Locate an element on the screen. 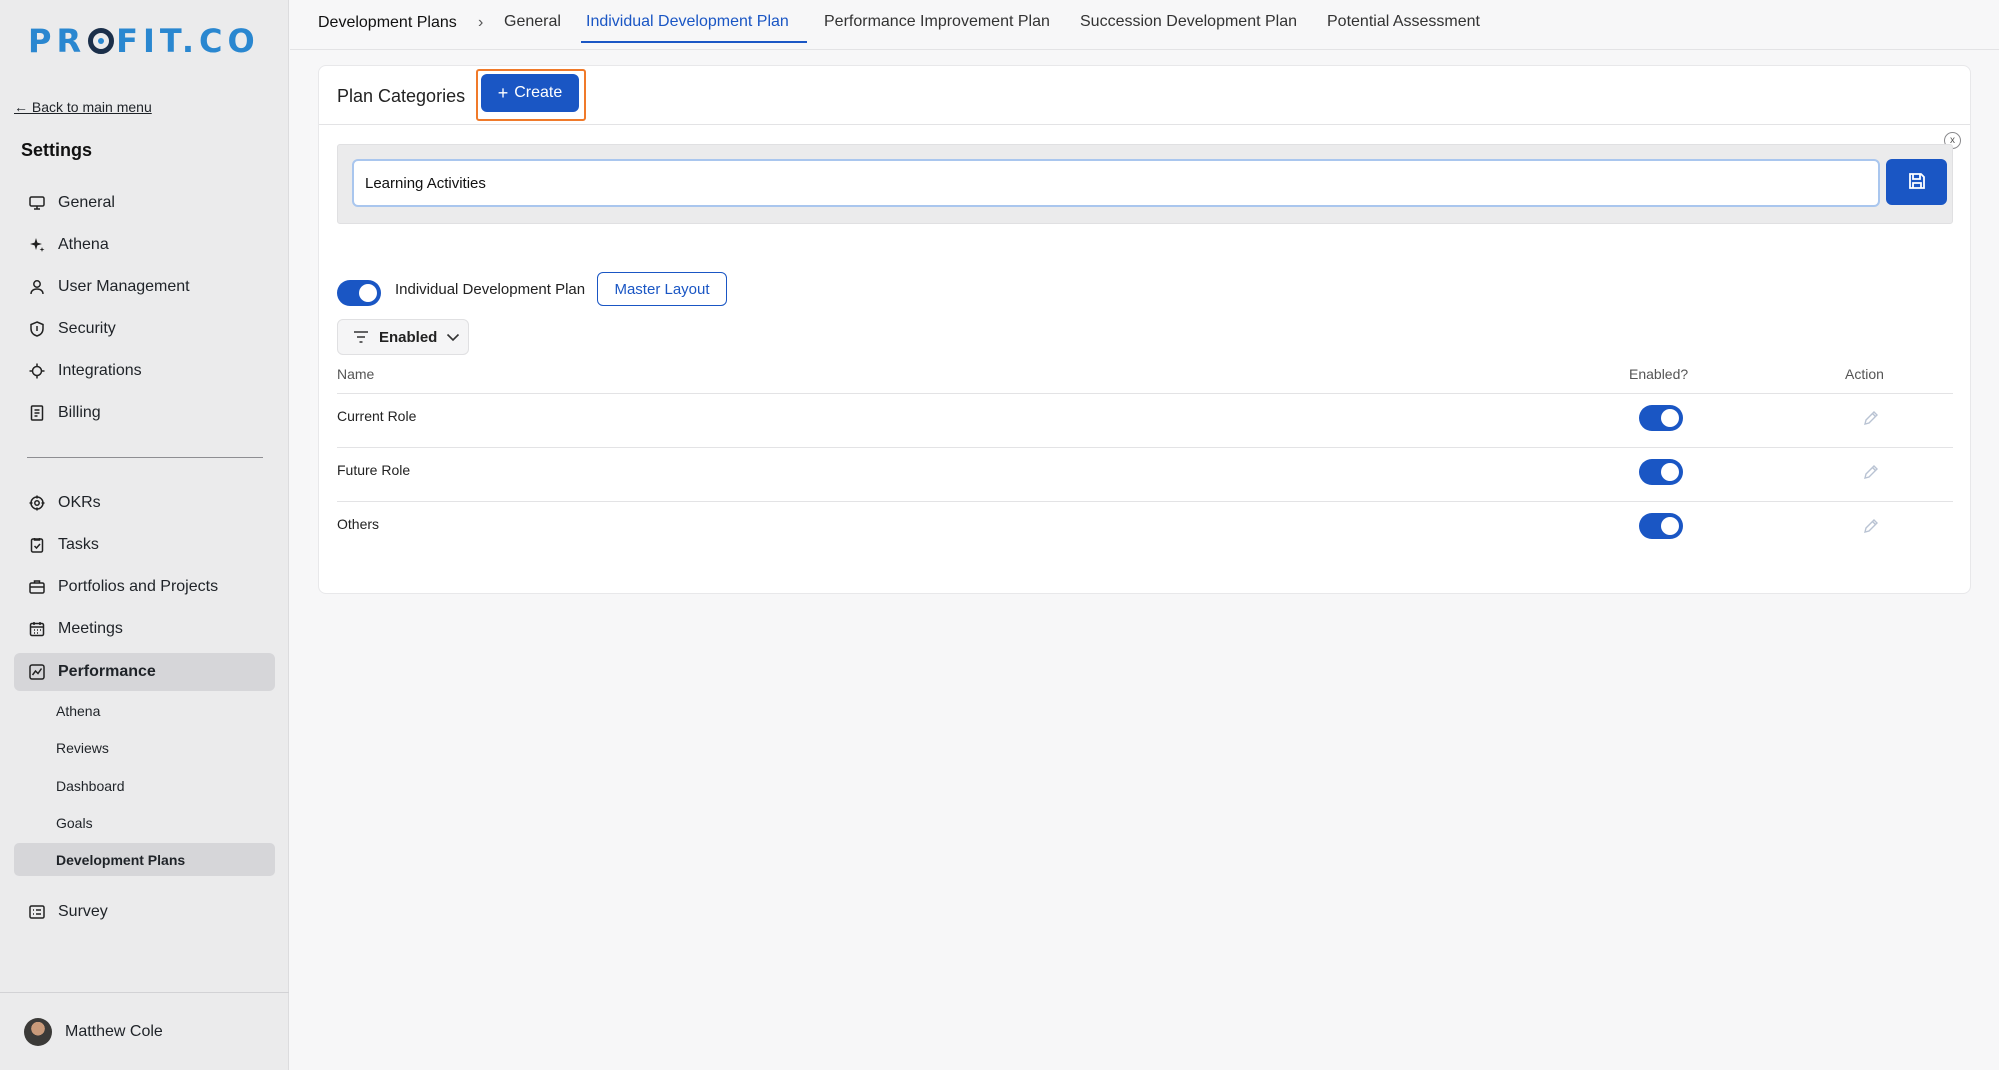 The height and width of the screenshot is (1070, 1999). sidebar-item-label: Integrations is located at coordinates (100, 370).